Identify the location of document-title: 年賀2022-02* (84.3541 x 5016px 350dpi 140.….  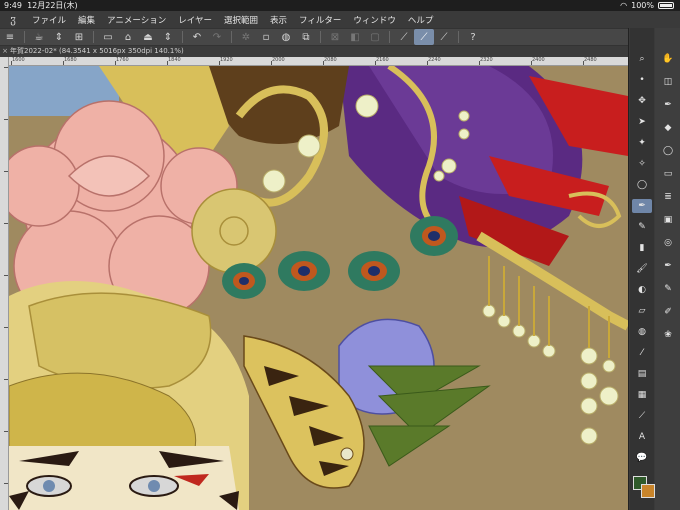
(97, 51).